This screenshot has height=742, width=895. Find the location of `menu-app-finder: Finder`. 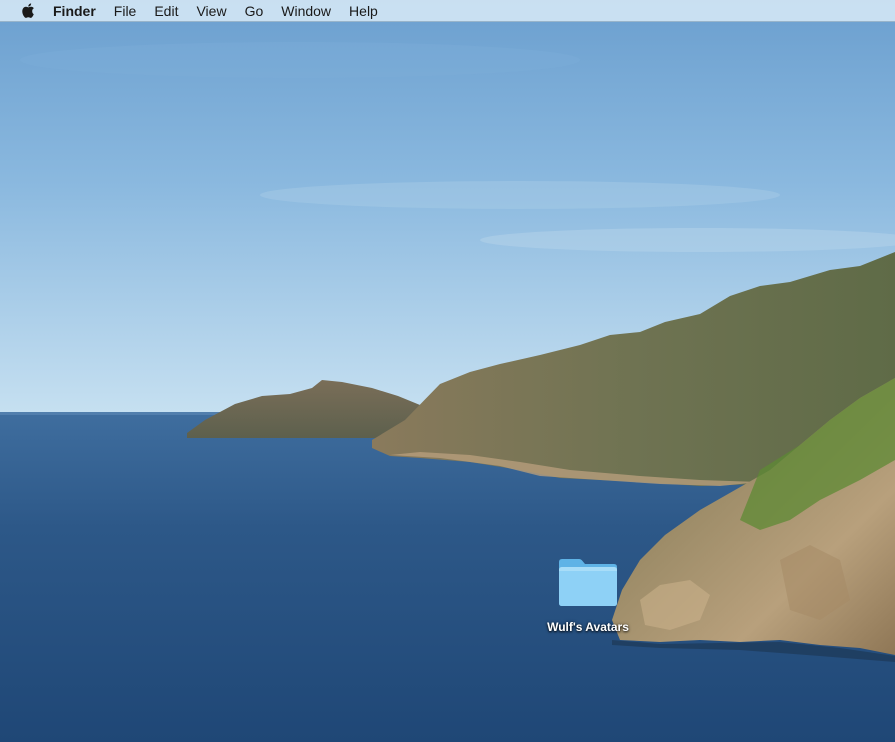

menu-app-finder: Finder is located at coordinates (79, 11).